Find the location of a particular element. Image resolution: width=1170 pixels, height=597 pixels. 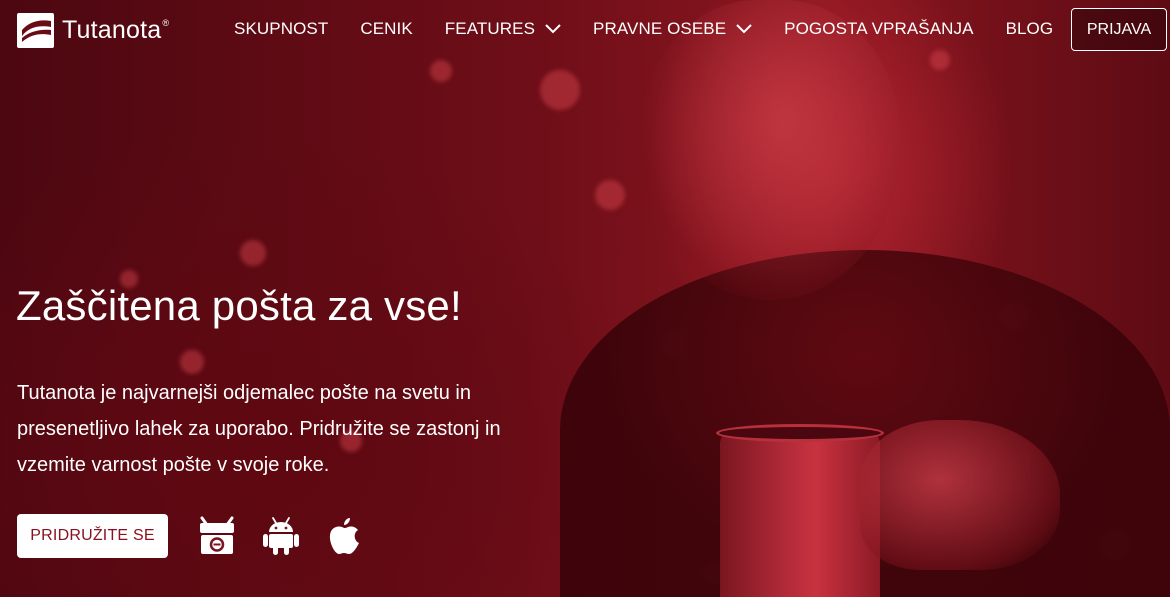

login-button-label: PRIJAVA is located at coordinates (1119, 29).